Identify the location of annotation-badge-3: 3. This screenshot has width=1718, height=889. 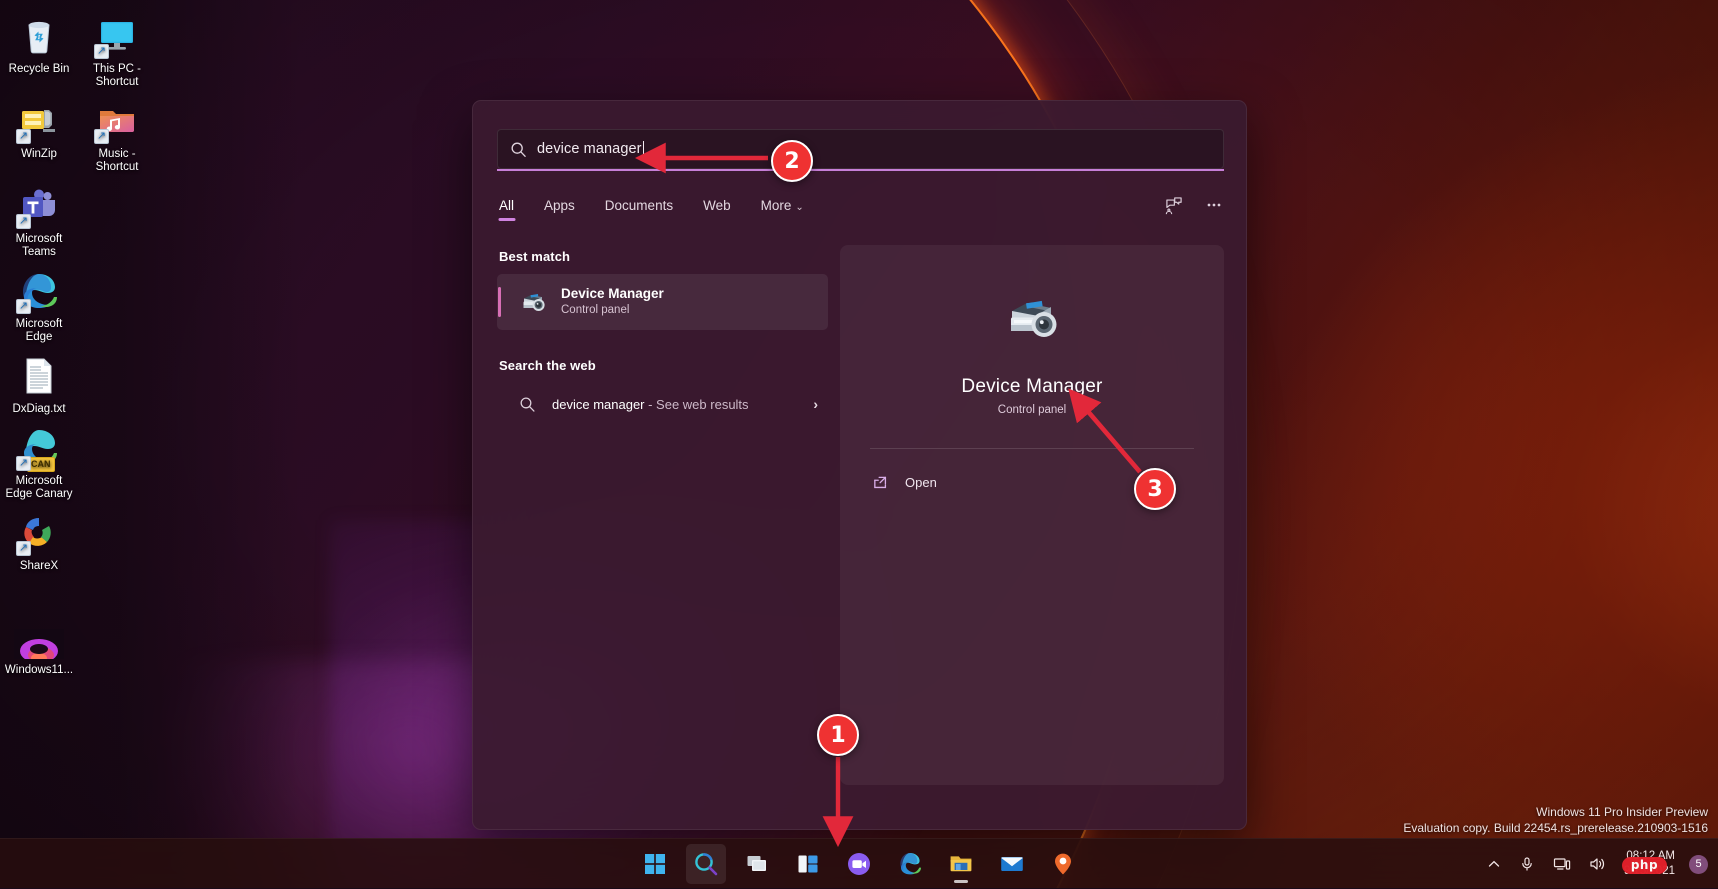
(1155, 489).